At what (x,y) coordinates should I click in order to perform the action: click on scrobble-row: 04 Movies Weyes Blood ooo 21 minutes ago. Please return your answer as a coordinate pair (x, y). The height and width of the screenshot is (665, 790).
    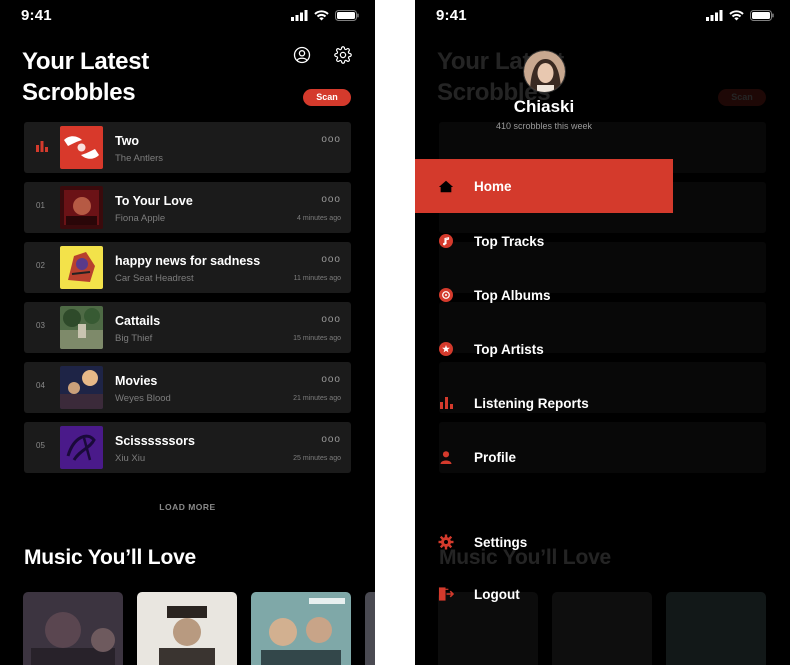
    Looking at the image, I should click on (187, 387).